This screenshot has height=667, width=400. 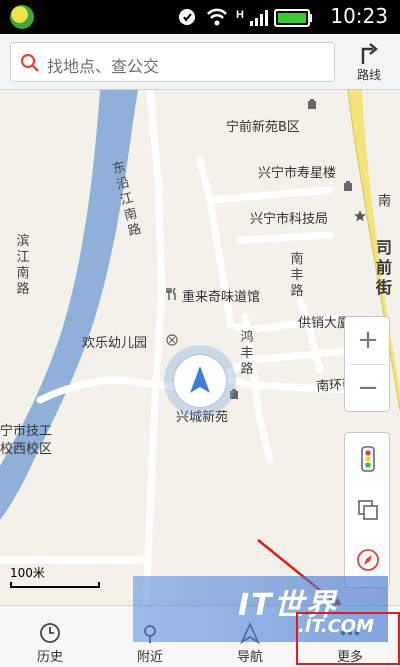 What do you see at coordinates (384, 267) in the screenshot?
I see `road-siqian: 司前街` at bounding box center [384, 267].